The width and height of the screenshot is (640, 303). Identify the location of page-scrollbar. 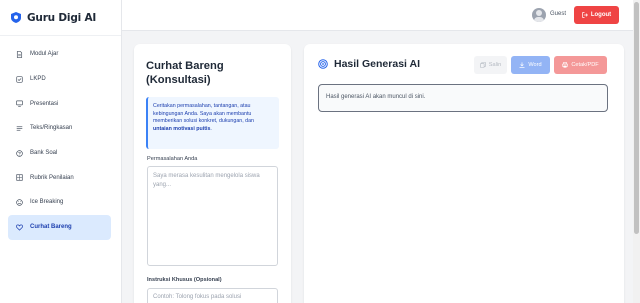
(636, 151).